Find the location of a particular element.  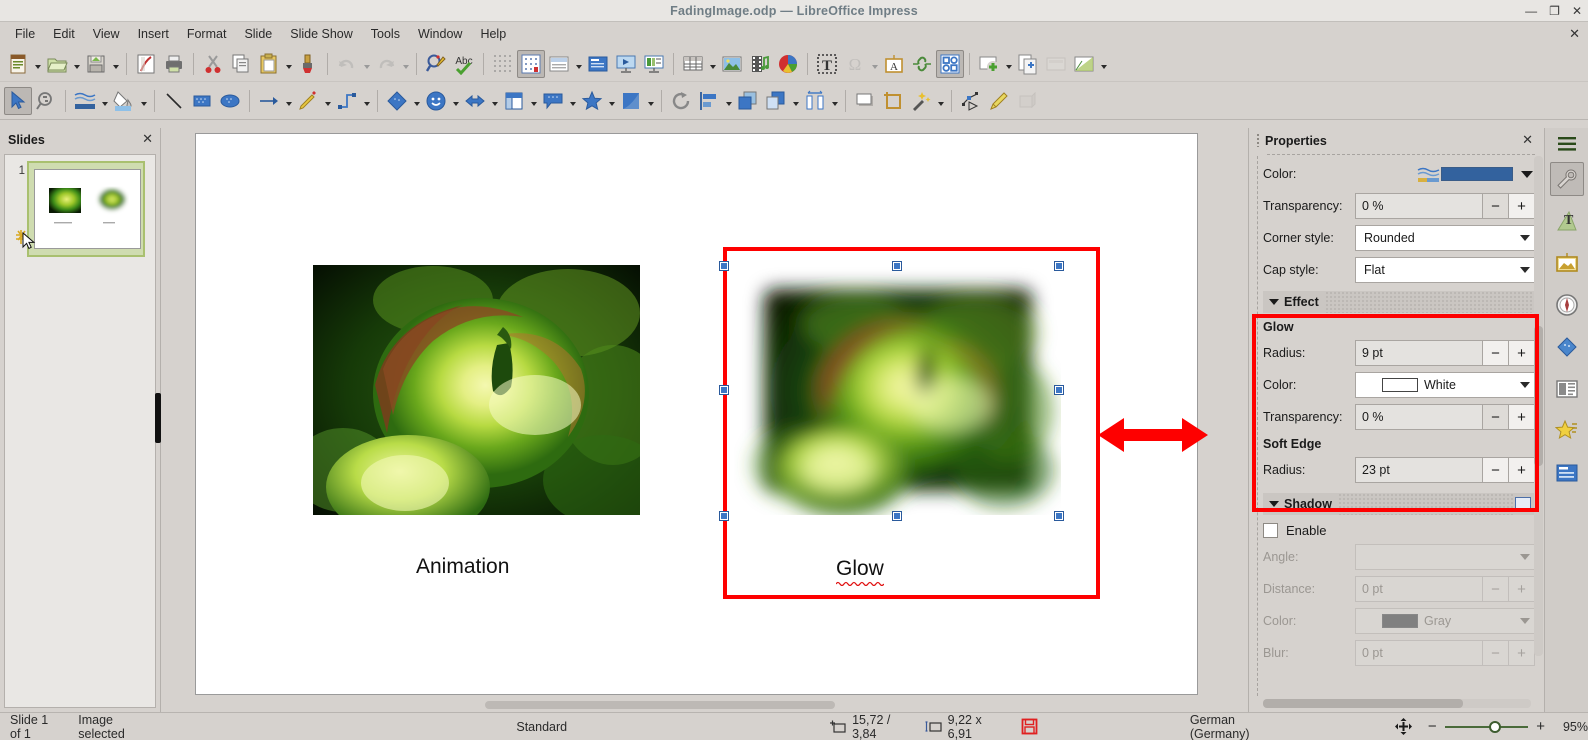

open-document-button is located at coordinates (57, 64).